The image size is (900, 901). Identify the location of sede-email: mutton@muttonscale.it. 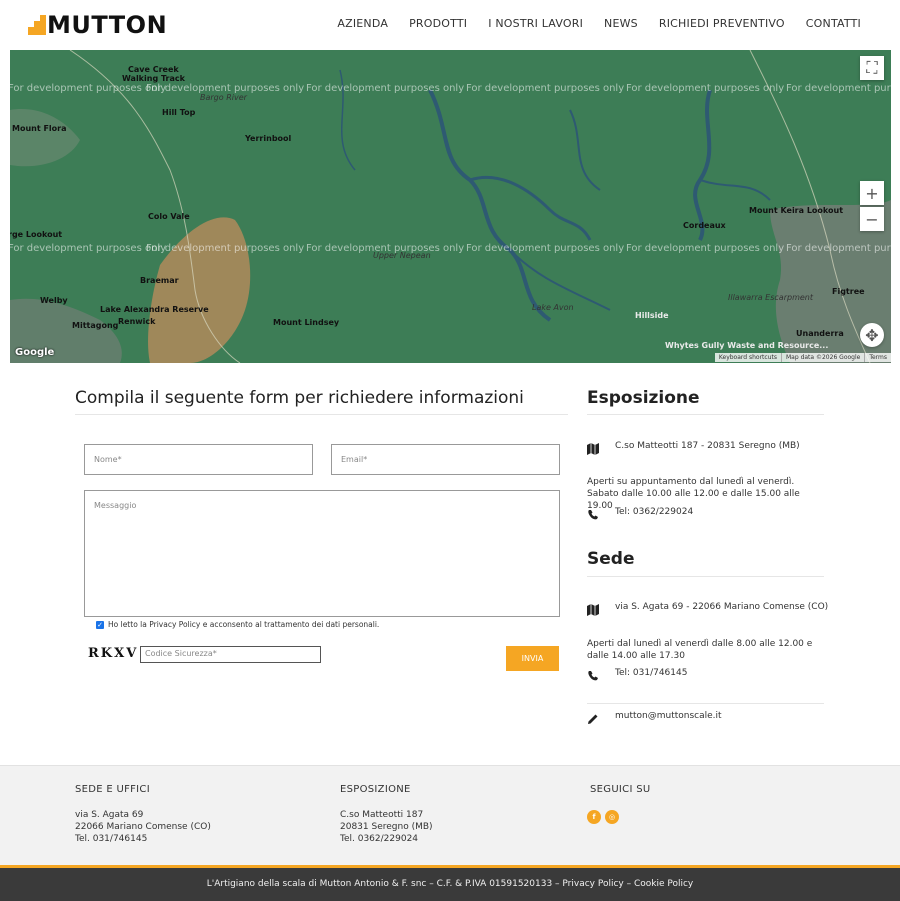
(668, 716).